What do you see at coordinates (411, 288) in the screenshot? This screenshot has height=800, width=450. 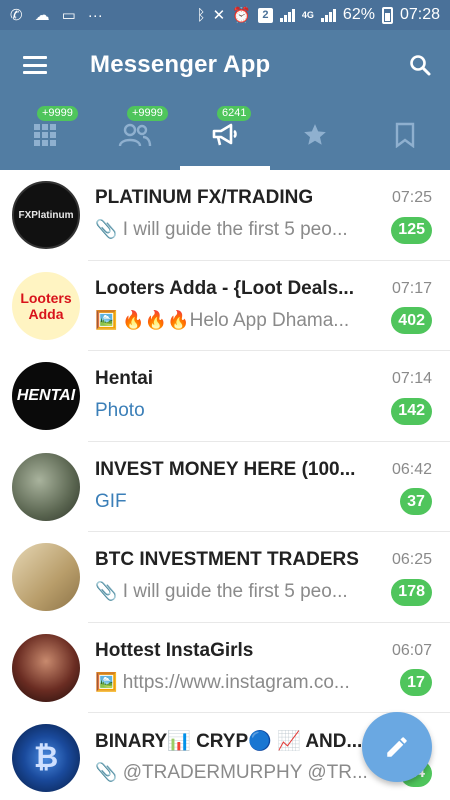 I see `chat-time: 07:17` at bounding box center [411, 288].